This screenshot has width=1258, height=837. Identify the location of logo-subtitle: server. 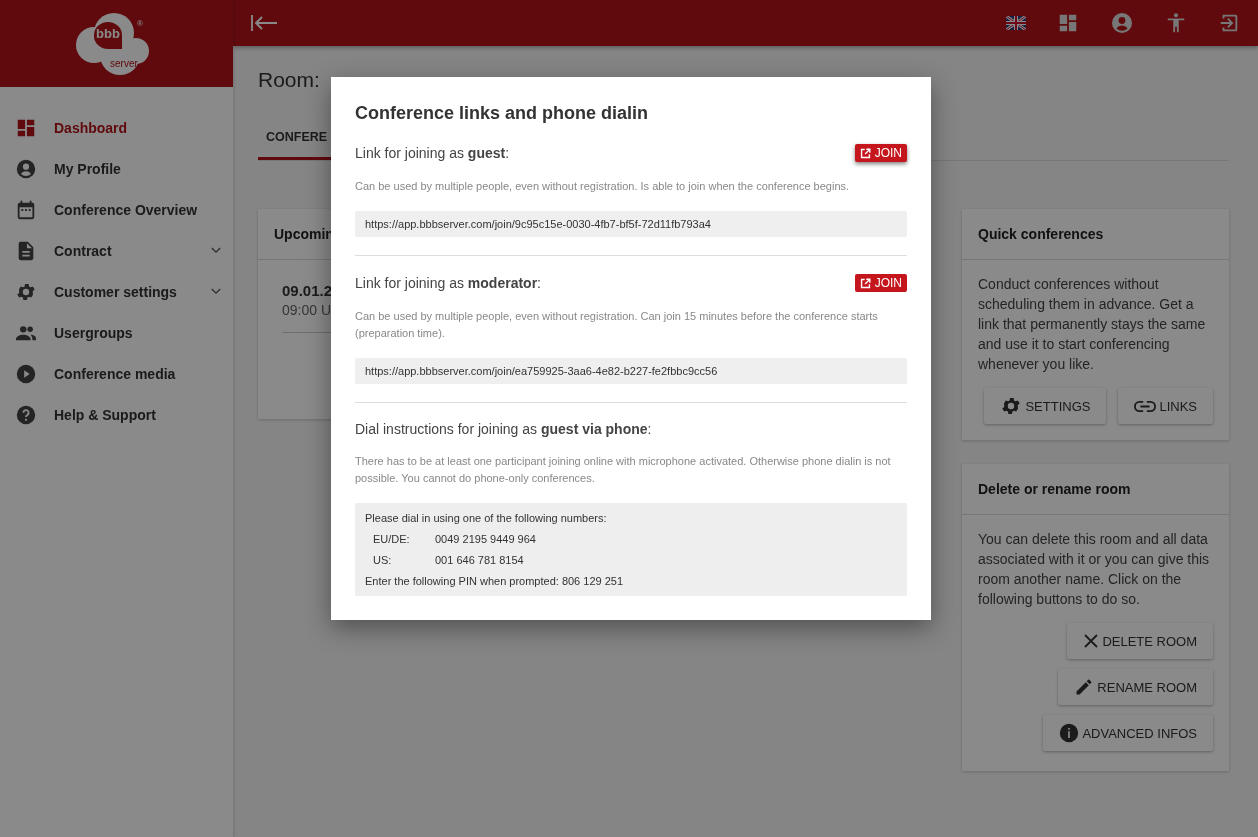
(123, 63).